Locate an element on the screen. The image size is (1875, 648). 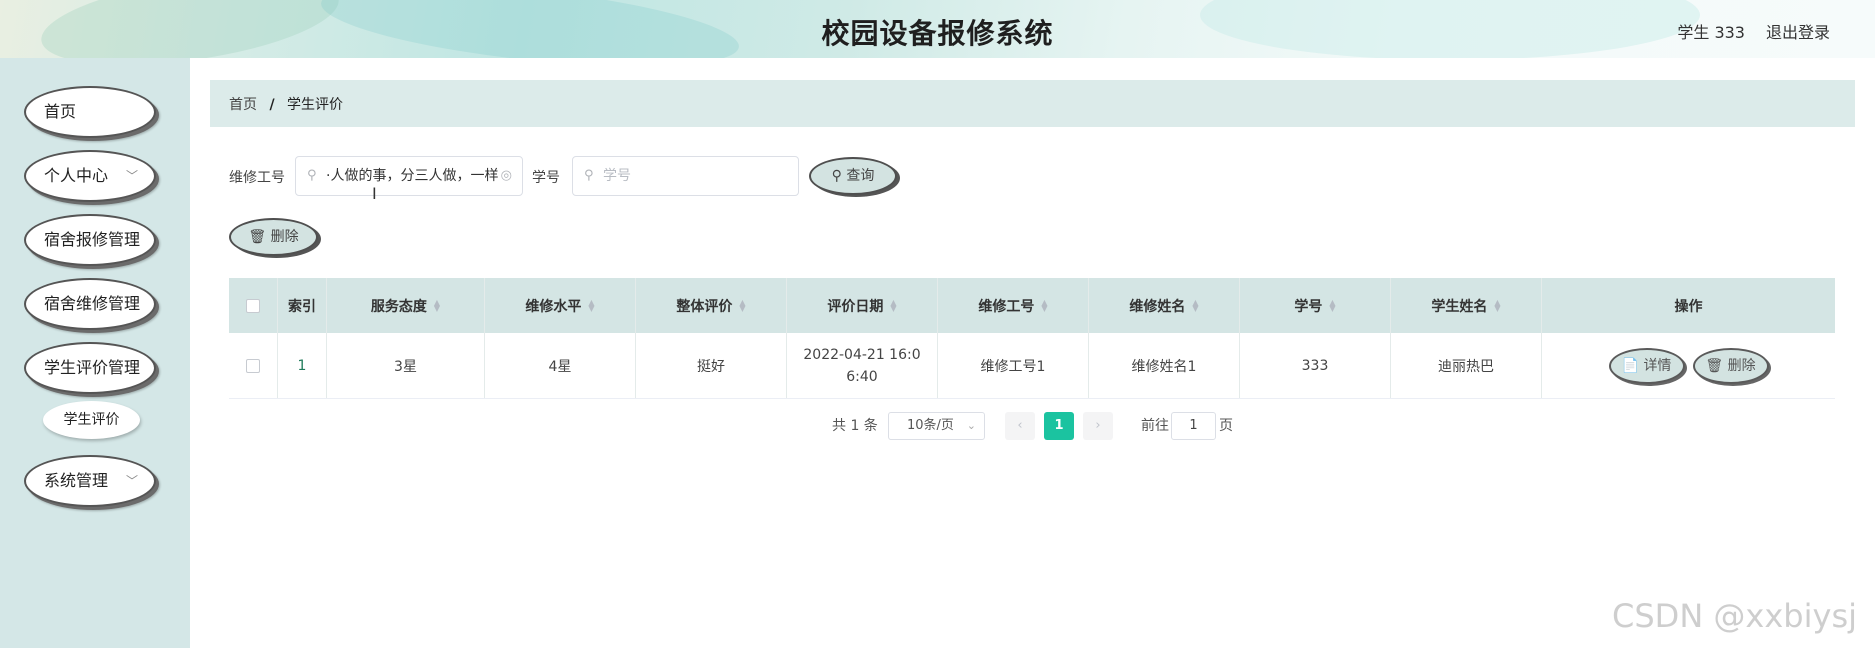
student-id-placeholder: 学号 is located at coordinates (617, 176).